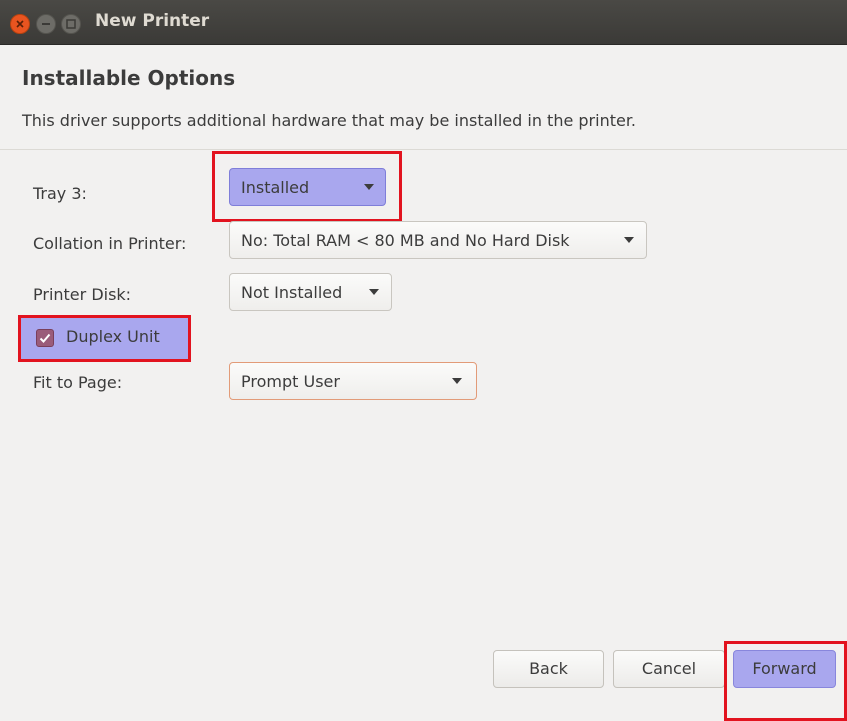 The width and height of the screenshot is (847, 721). I want to click on collation-value: No: Total RAM < 80 MB and No Hard Disk, so click(405, 240).